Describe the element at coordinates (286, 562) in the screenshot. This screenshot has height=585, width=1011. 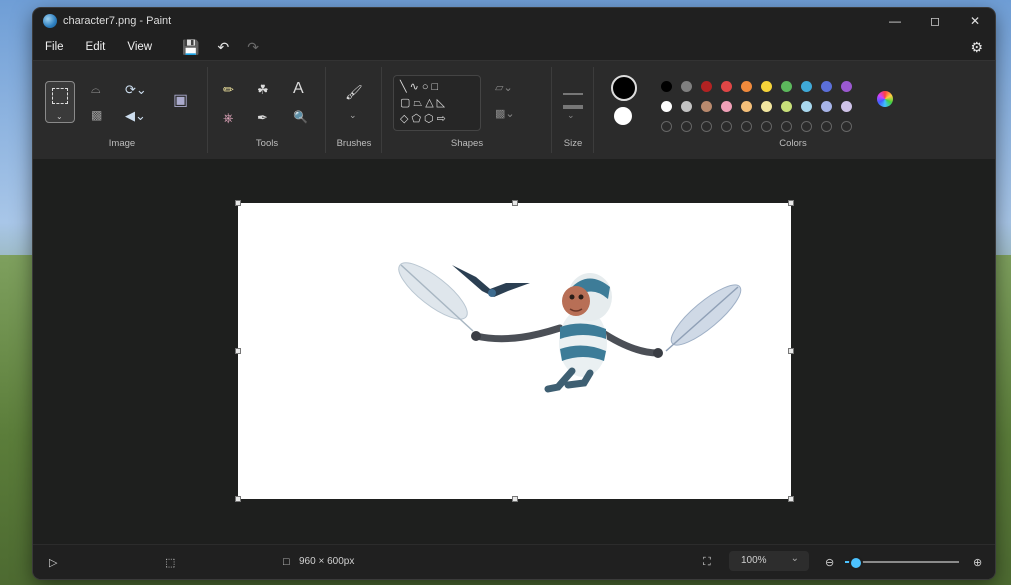
I see `canvas-size-icon: □` at that location.